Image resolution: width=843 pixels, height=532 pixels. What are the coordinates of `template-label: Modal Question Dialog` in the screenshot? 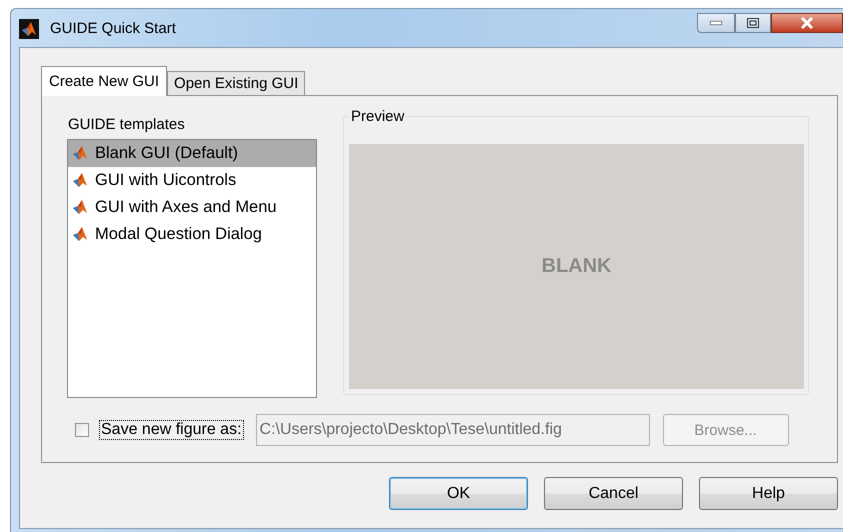 It's located at (178, 234).